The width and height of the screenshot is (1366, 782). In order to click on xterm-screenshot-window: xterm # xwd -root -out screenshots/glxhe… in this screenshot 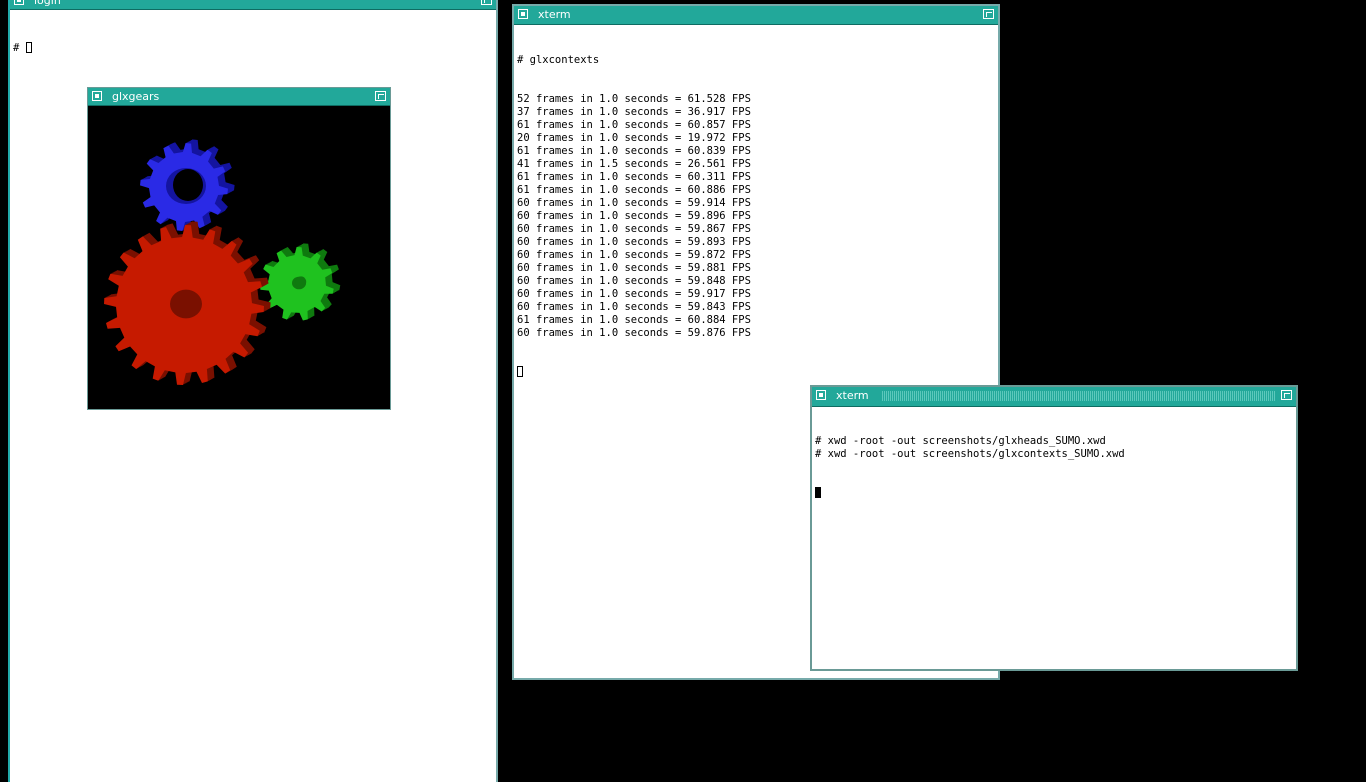, I will do `click(1054, 528)`.